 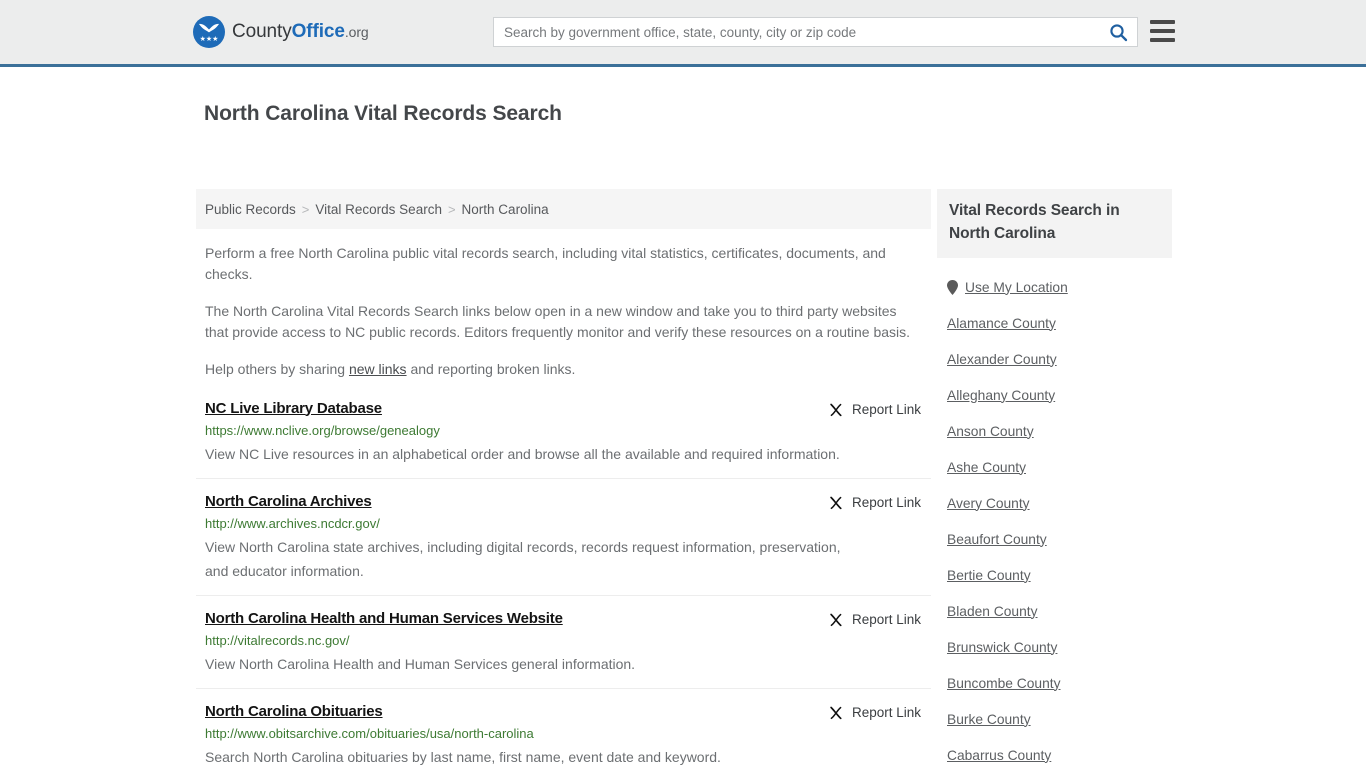 What do you see at coordinates (1054, 752) in the screenshot?
I see `sidebar-item-county: Cabarrus County` at bounding box center [1054, 752].